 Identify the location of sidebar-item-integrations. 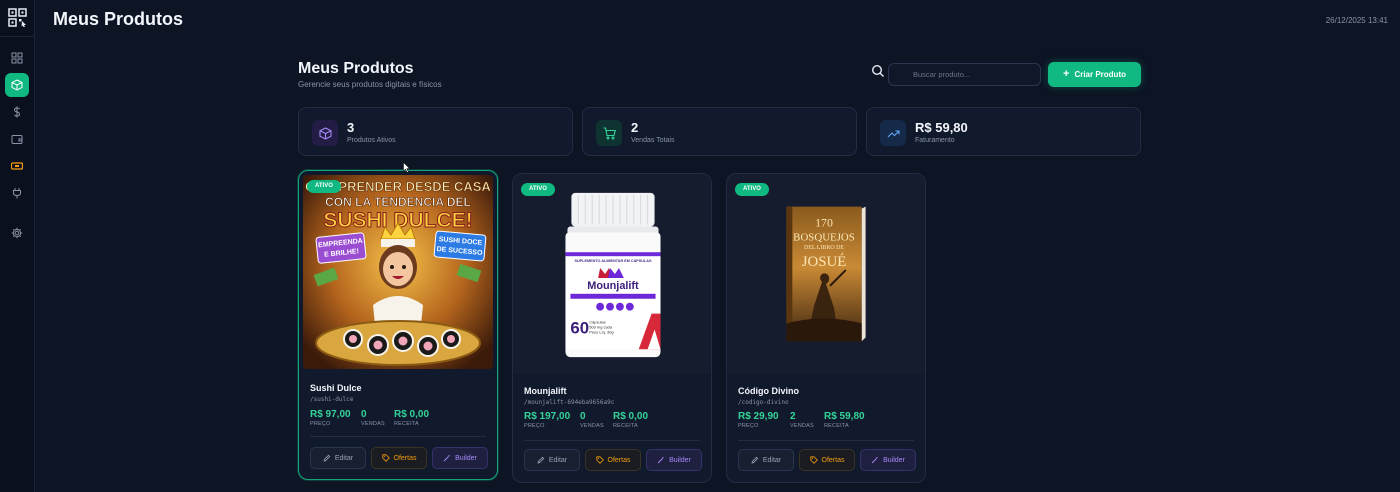
(17, 193).